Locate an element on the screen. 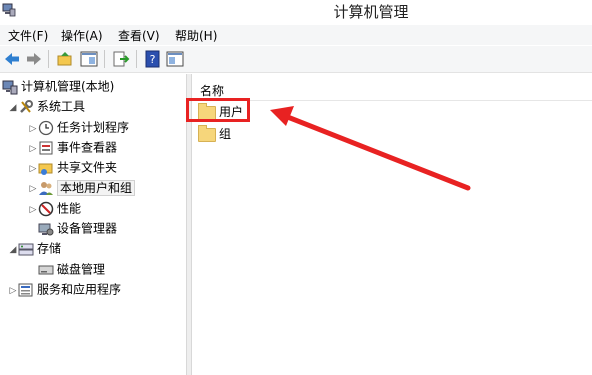 The height and width of the screenshot is (375, 592). red-arrow-annotation is located at coordinates (370, 148).